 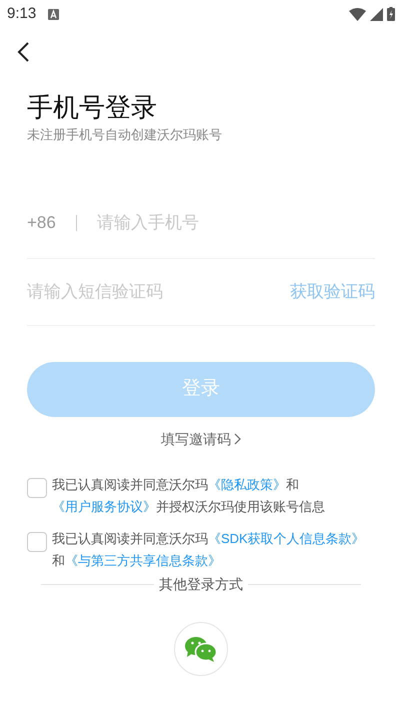 What do you see at coordinates (391, 14) in the screenshot?
I see `battery-icon` at bounding box center [391, 14].